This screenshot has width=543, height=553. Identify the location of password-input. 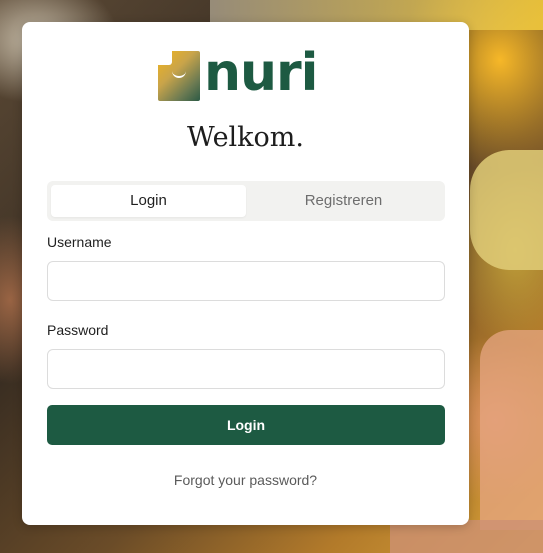
(246, 369).